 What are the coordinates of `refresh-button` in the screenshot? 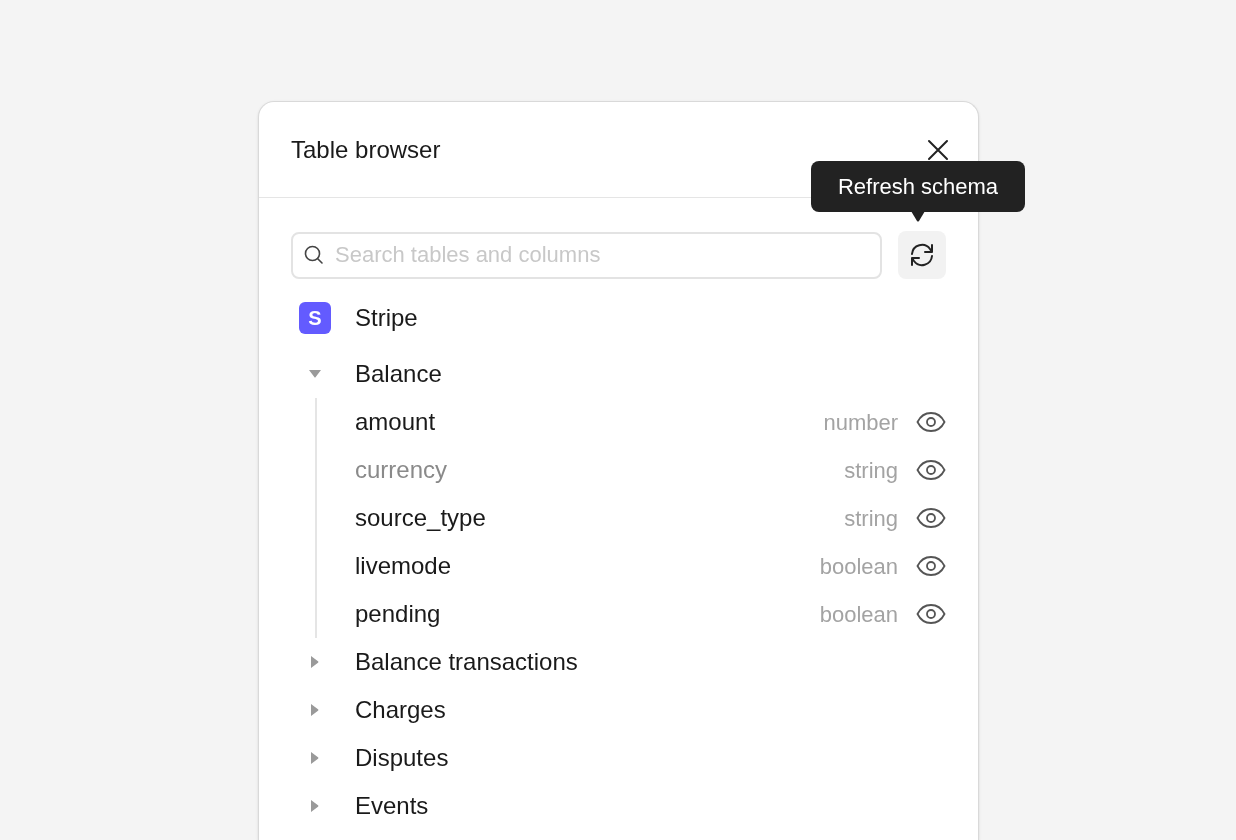 It's located at (922, 255).